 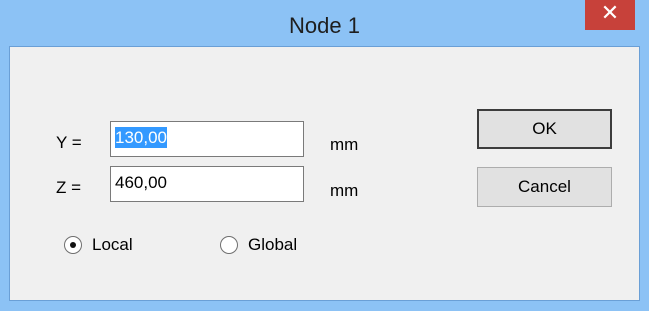 I want to click on y-coordinate-value: 130,00, so click(x=141, y=137).